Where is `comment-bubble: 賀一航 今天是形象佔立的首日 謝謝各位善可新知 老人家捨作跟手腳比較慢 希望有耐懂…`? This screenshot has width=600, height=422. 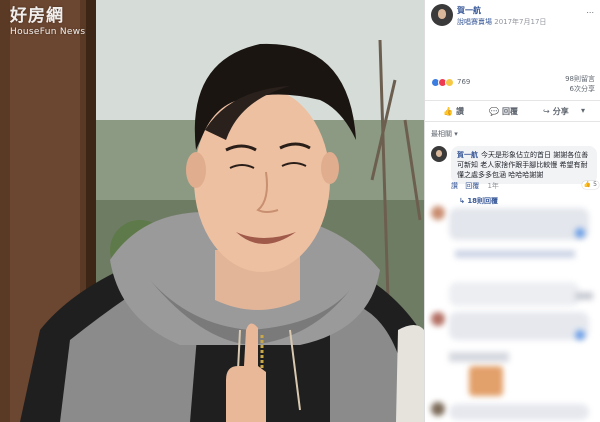 comment-bubble: 賀一航 今天是形象佔立的首日 謝謝各位善可新知 老人家捨作跟手腳比較慢 希望有耐懂… is located at coordinates (525, 168).